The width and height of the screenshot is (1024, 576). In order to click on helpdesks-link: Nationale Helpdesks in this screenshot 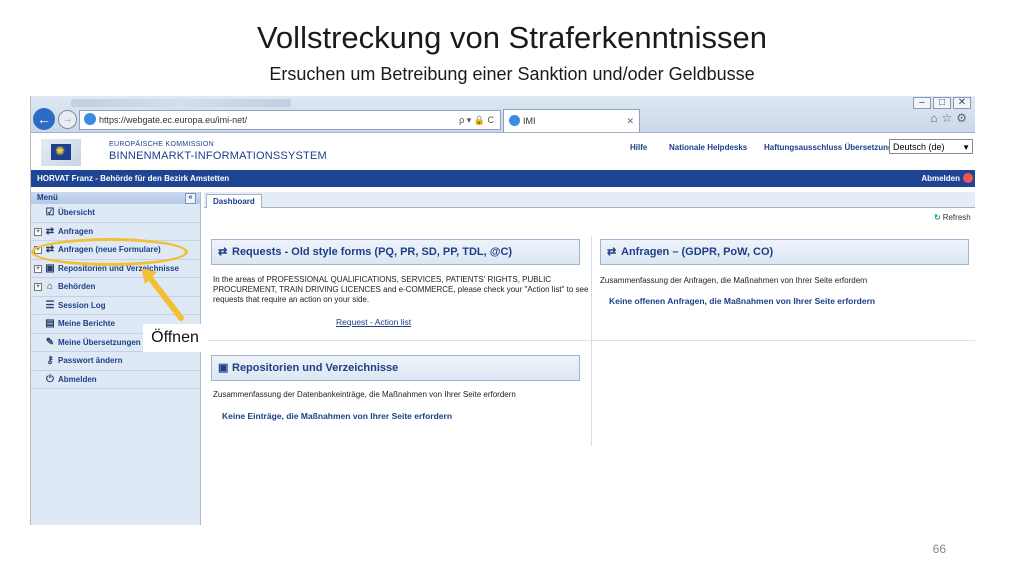, I will do `click(708, 147)`.